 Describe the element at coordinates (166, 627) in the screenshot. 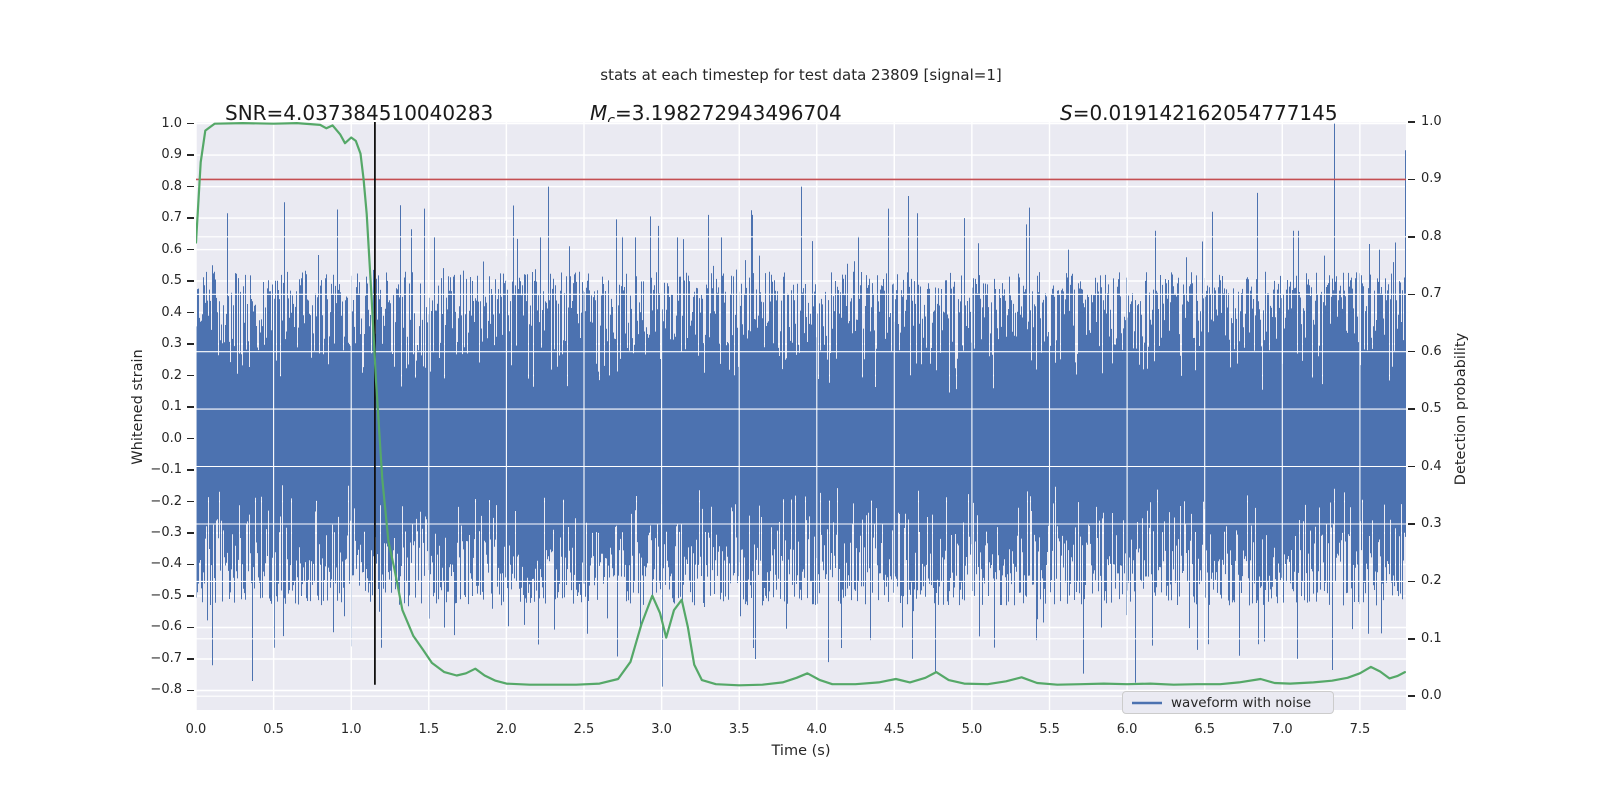

I see `y-left-tick-label: −0.6` at that location.